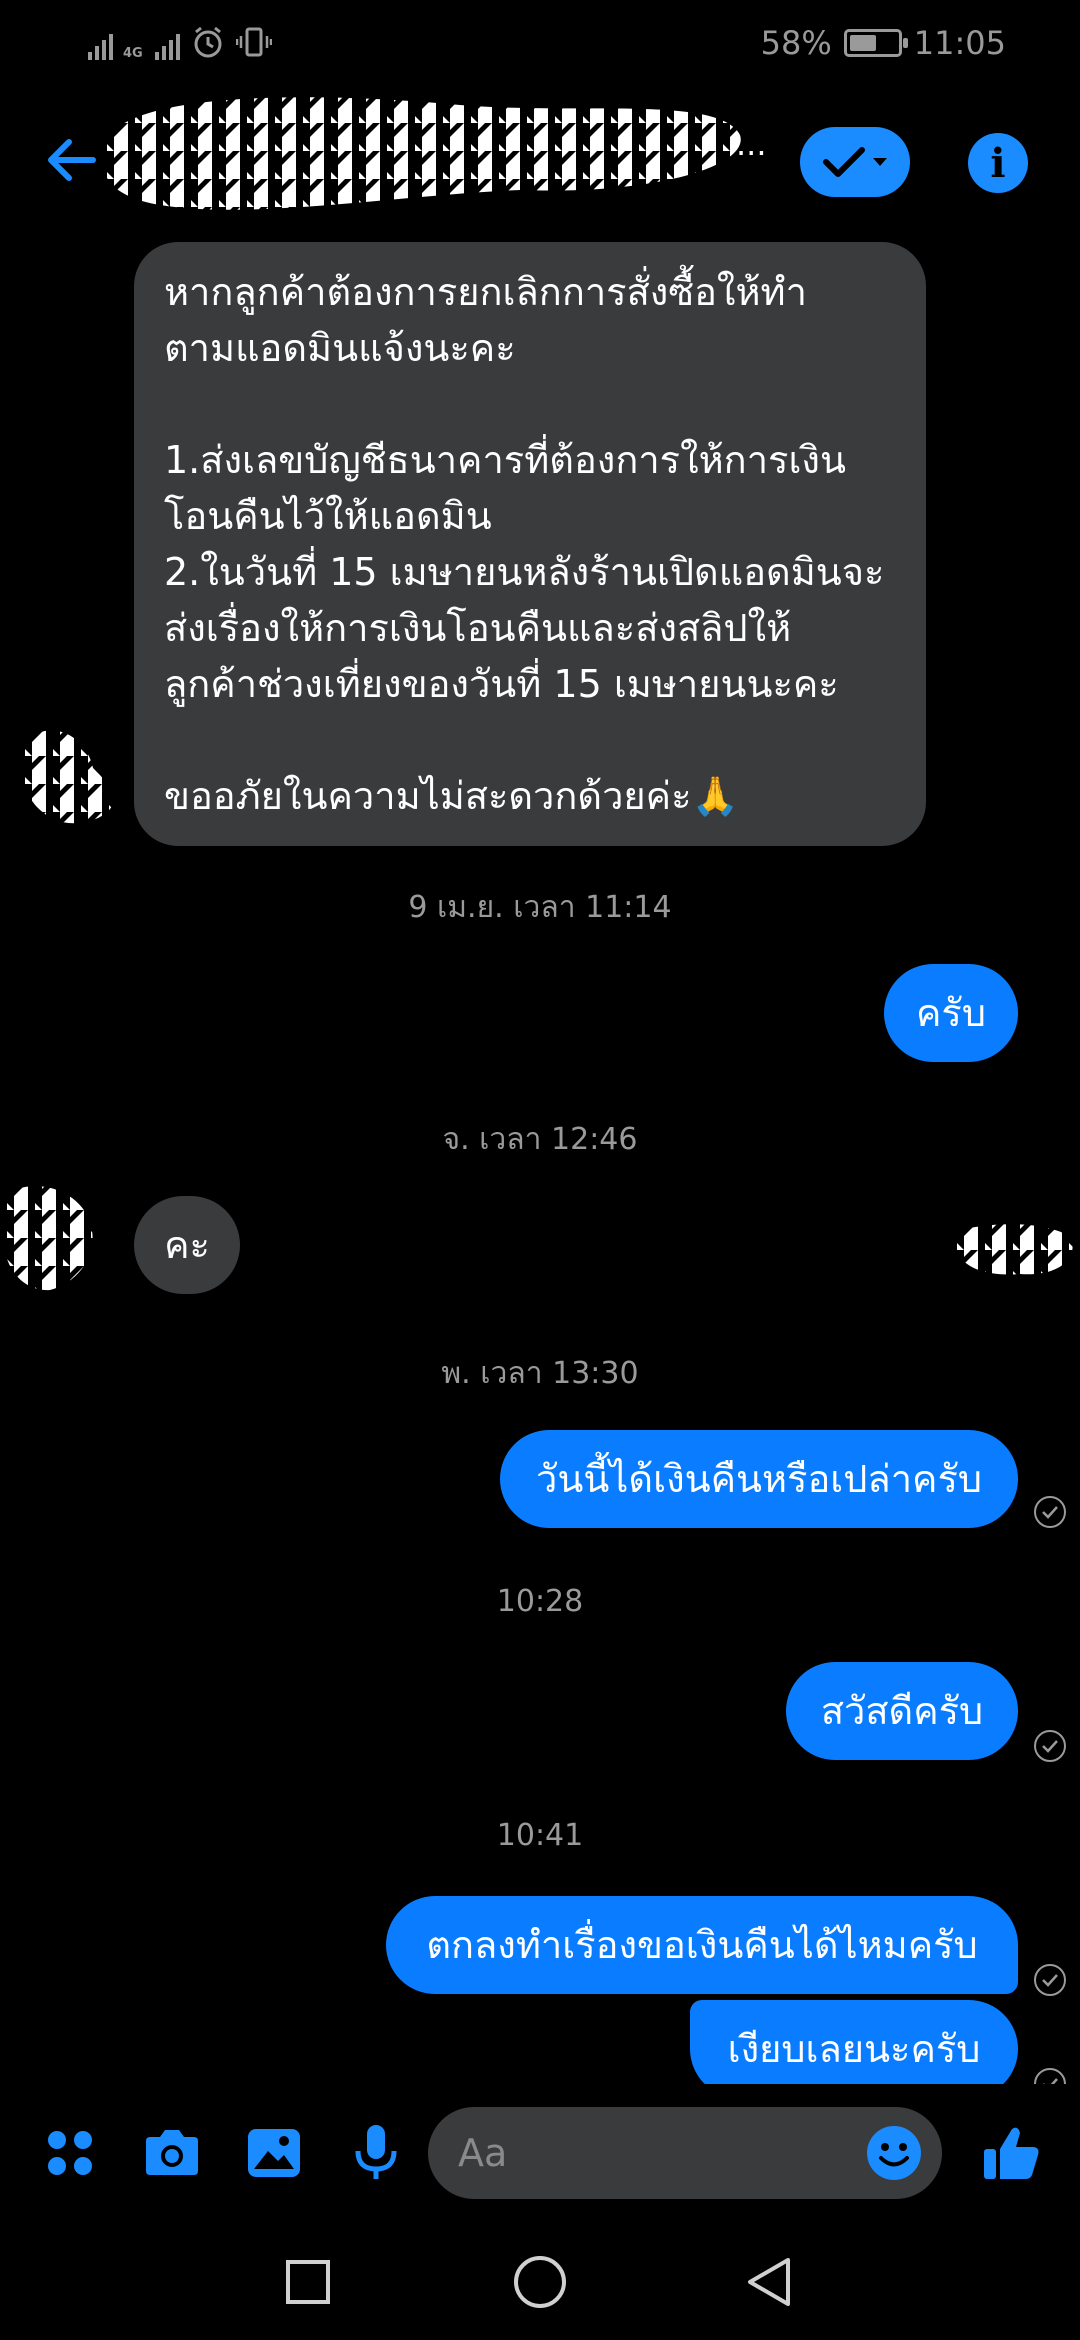  I want to click on home-icon, so click(540, 2282).